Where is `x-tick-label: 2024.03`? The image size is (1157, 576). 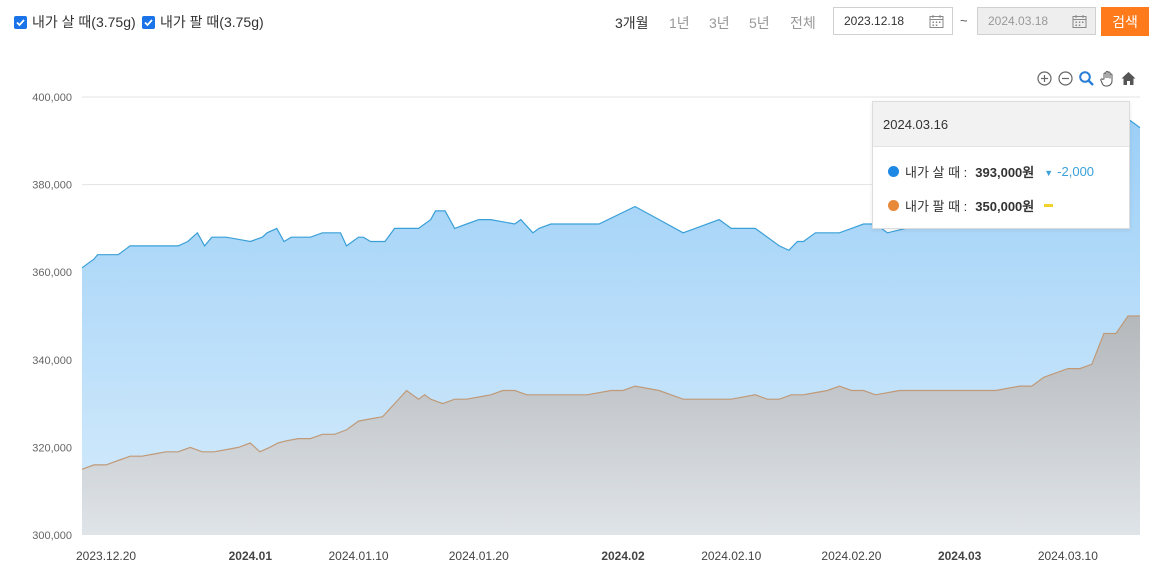 x-tick-label: 2024.03 is located at coordinates (960, 556).